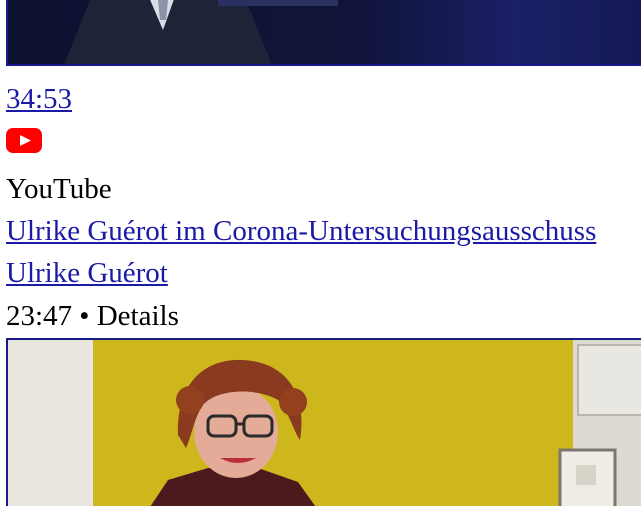 The height and width of the screenshot is (506, 641). What do you see at coordinates (87, 273) in the screenshot?
I see `channel-link: Ulrike Guérot` at bounding box center [87, 273].